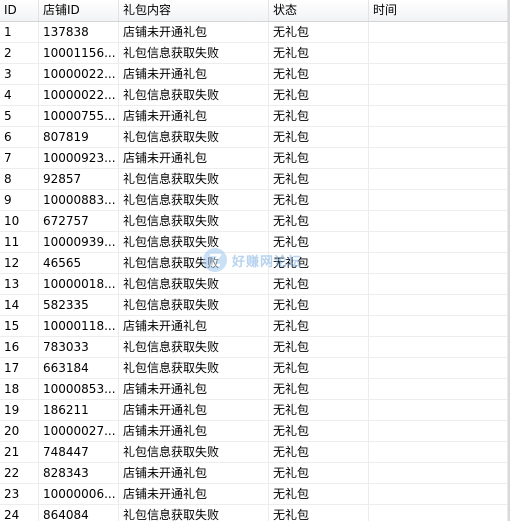 The image size is (510, 521). What do you see at coordinates (255, 368) in the screenshot?
I see `table-row: 17 663184 礼包信息获取失败 无礼包` at bounding box center [255, 368].